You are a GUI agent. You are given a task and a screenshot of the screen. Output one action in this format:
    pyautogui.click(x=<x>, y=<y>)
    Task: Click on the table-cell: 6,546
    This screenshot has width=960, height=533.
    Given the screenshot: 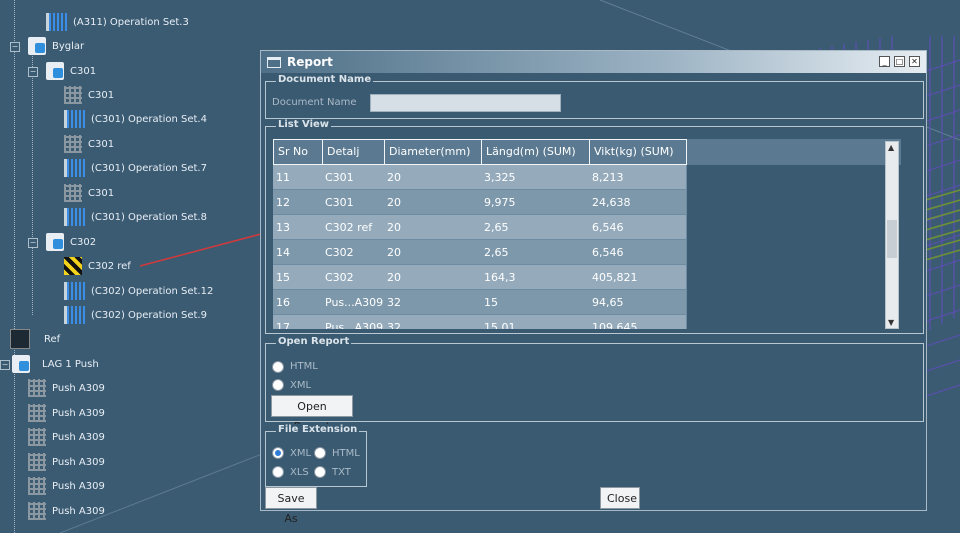 What is the action you would take?
    pyautogui.click(x=638, y=252)
    